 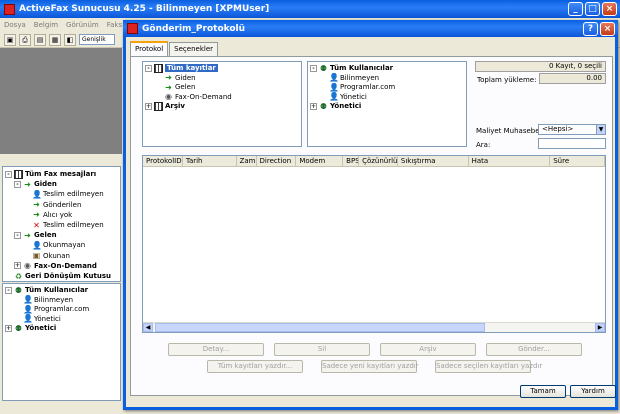 What do you see at coordinates (61, 101) in the screenshot?
I see `preview-area` at bounding box center [61, 101].